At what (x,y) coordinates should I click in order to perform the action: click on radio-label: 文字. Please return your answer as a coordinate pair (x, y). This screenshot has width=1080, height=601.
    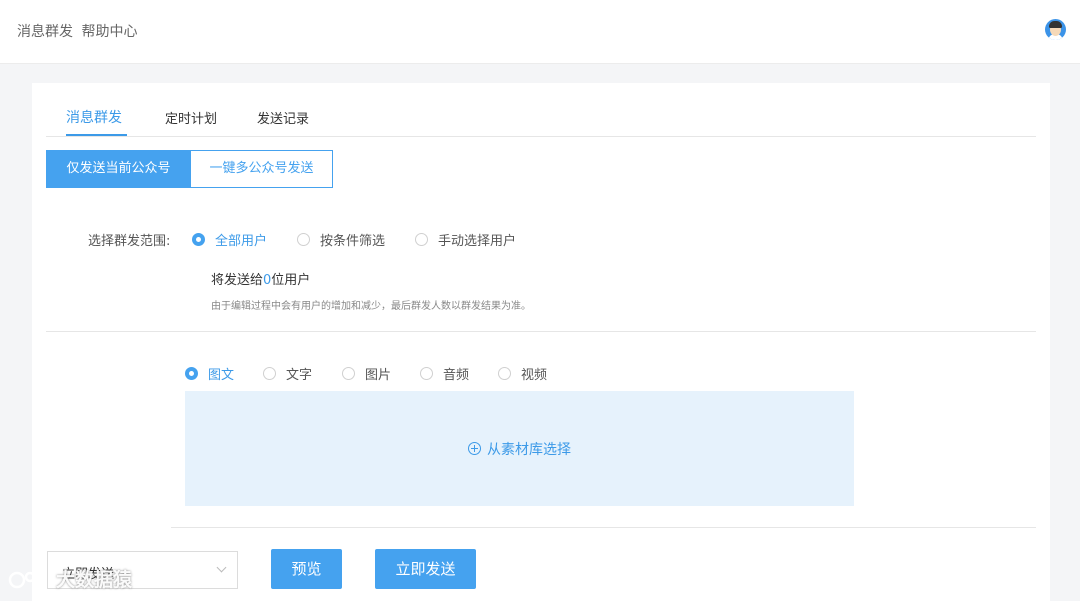
    Looking at the image, I should click on (299, 375).